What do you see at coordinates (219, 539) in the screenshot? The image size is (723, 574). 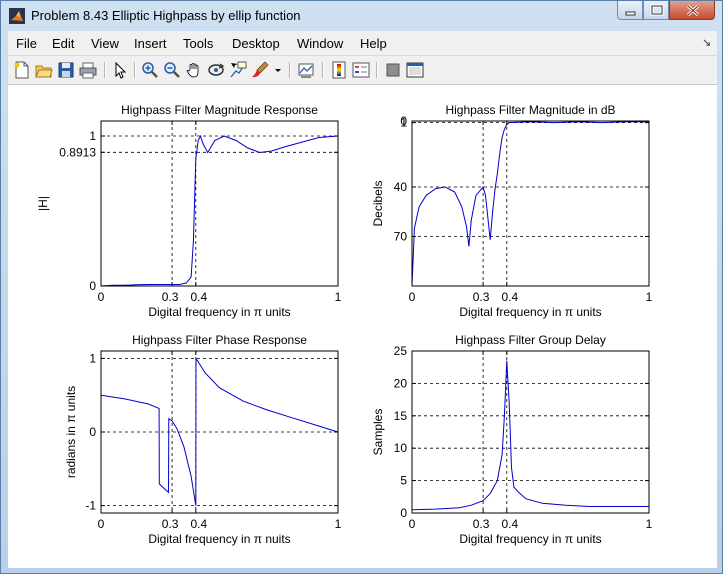 I see `x-axis-label: Digital frequency in π nuits` at bounding box center [219, 539].